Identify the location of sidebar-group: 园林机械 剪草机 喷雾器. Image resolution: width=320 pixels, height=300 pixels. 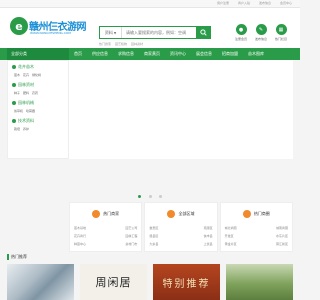
(38, 106).